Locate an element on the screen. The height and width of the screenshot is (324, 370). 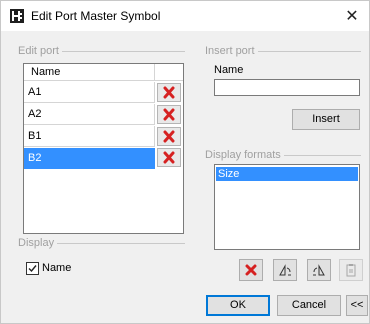
flip-right-button is located at coordinates (319, 270).